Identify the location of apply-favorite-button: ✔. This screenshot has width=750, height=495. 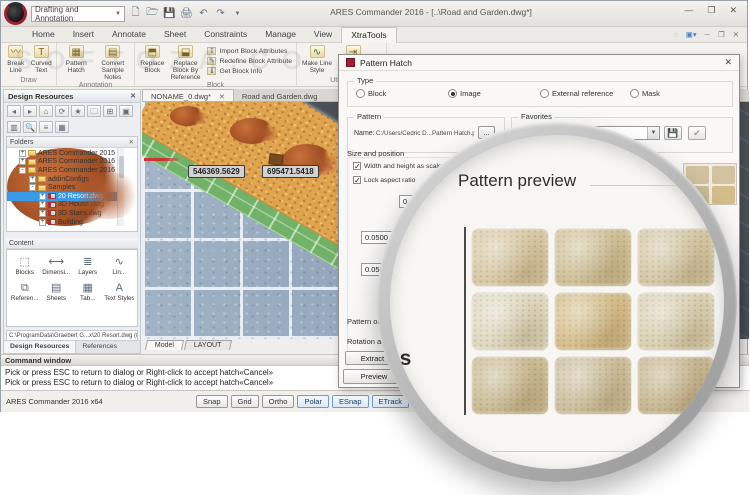
(697, 133).